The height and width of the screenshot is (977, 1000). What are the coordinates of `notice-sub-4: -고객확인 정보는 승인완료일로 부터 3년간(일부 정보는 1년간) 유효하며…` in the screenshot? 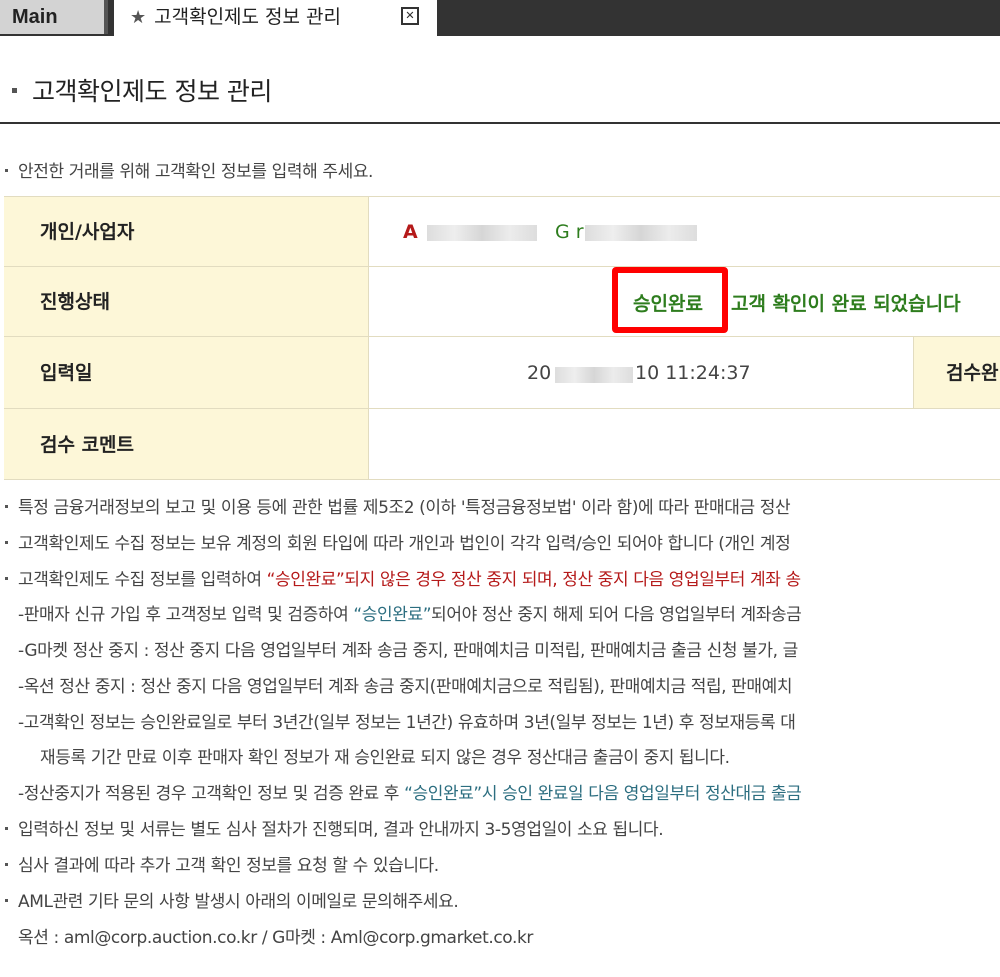 It's located at (500, 723).